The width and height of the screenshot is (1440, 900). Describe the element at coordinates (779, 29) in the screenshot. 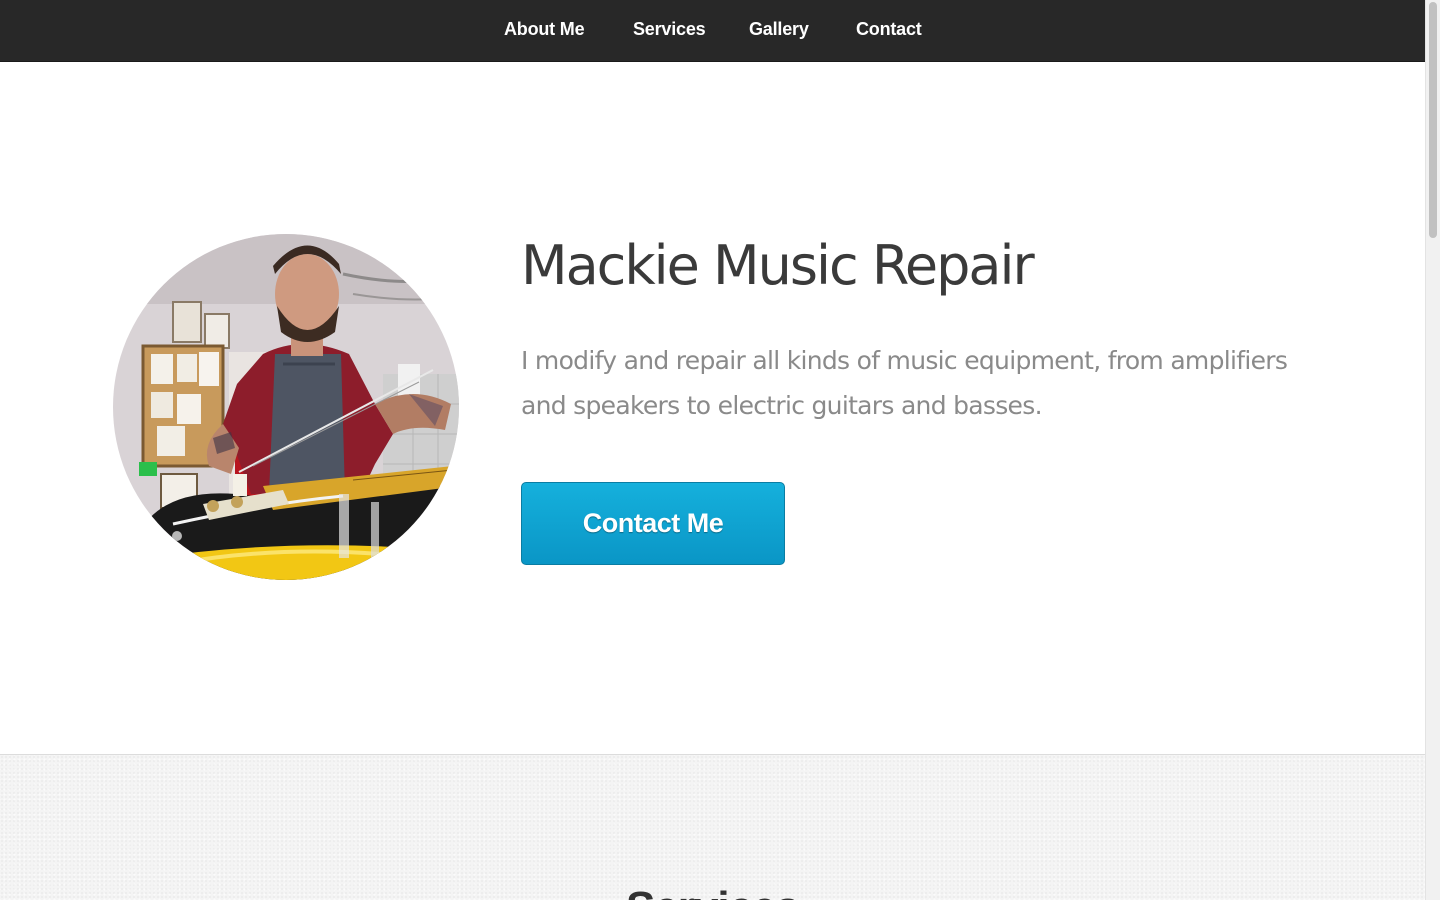

I see `nav-link-gallery: Gallery` at that location.